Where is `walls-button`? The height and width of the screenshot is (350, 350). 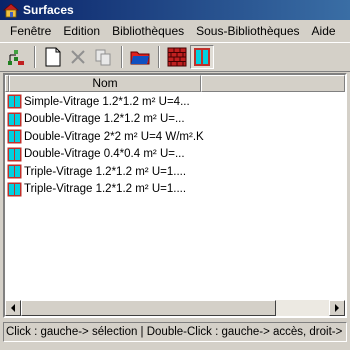 walls-button is located at coordinates (177, 57).